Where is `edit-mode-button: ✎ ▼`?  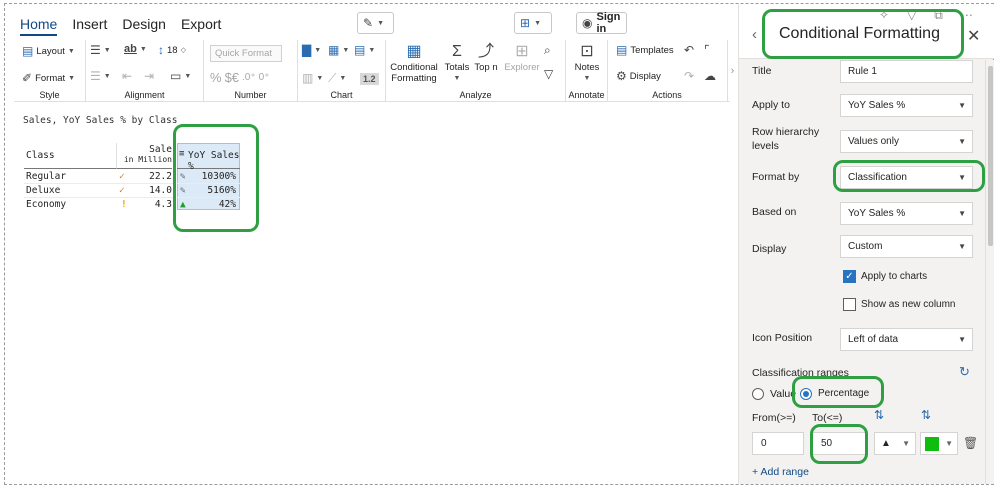
edit-mode-button: ✎ ▼ is located at coordinates (375, 23).